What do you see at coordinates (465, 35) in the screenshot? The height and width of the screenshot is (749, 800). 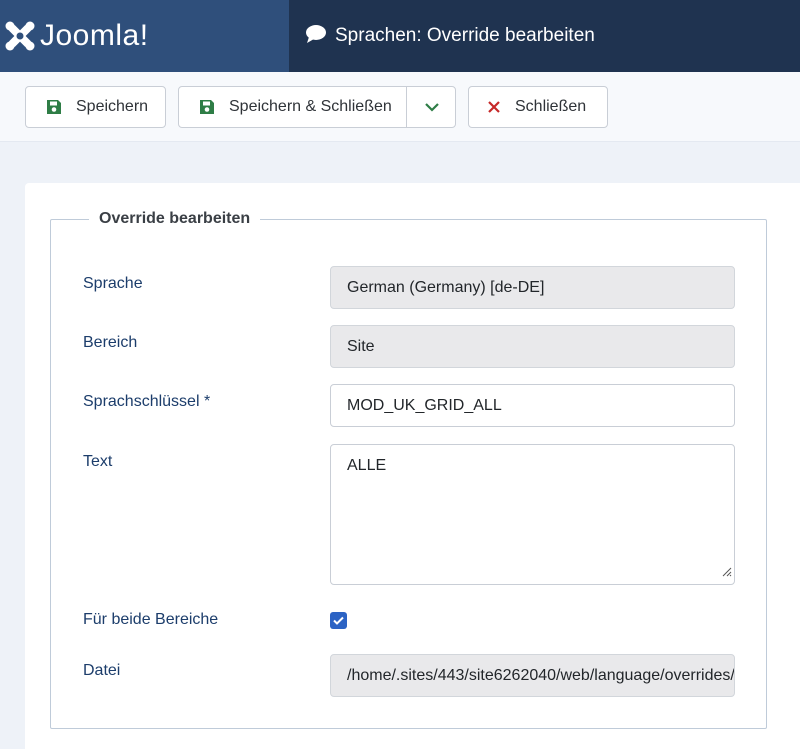 I see `page-title: Sprachen: Override bearbeiten` at bounding box center [465, 35].